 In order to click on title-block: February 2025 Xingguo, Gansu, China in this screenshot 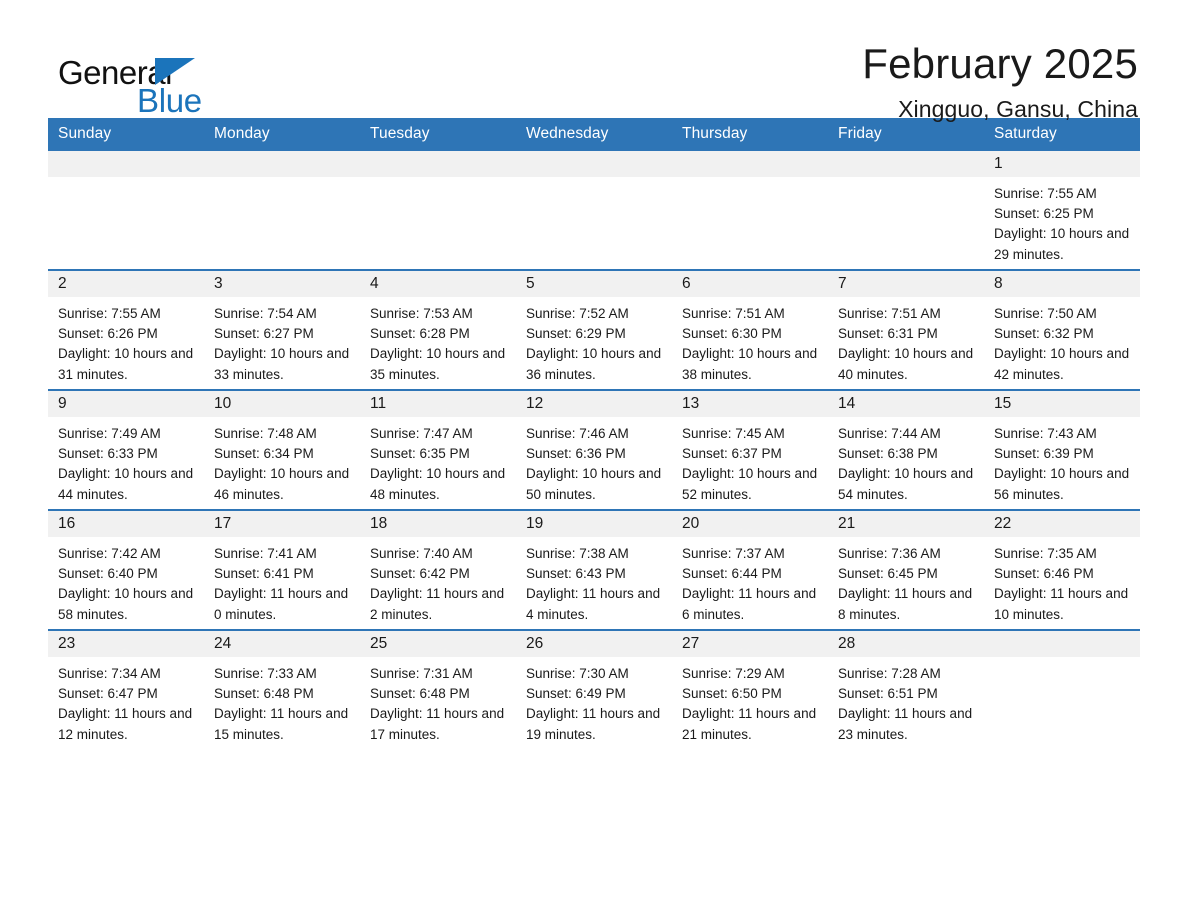, I will do `click(1000, 82)`.